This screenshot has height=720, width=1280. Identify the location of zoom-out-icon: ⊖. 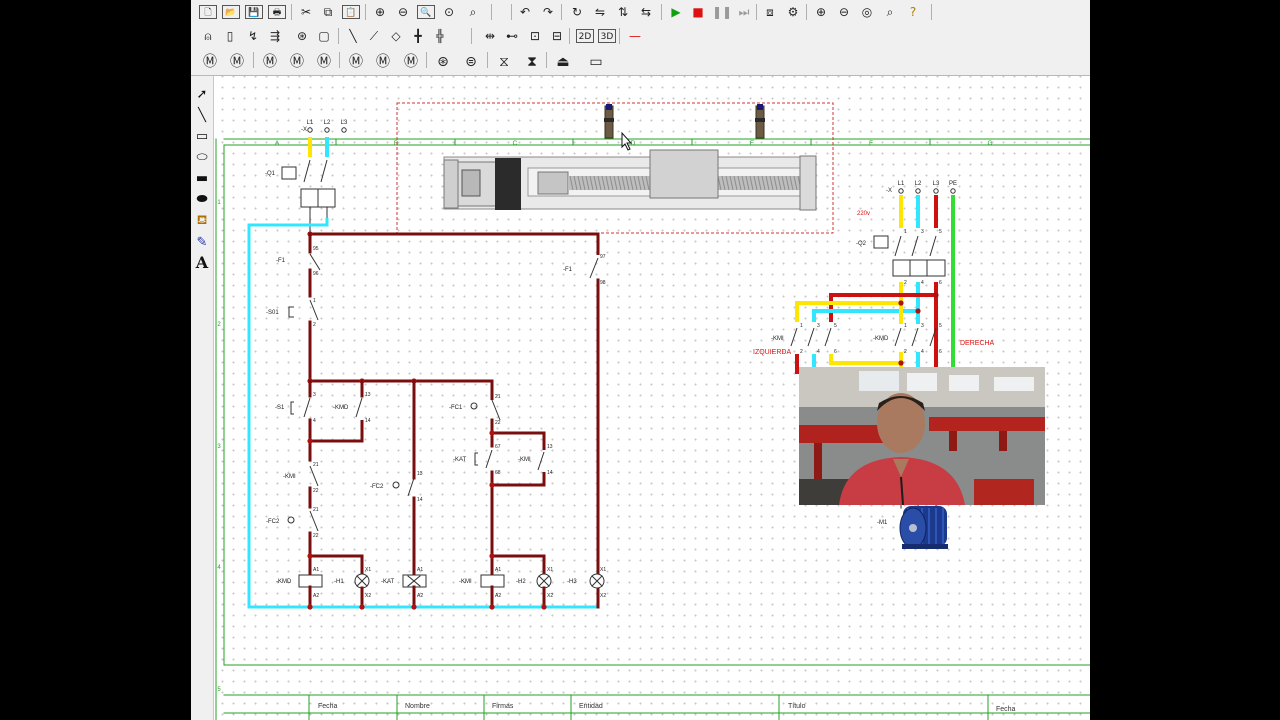
(844, 12).